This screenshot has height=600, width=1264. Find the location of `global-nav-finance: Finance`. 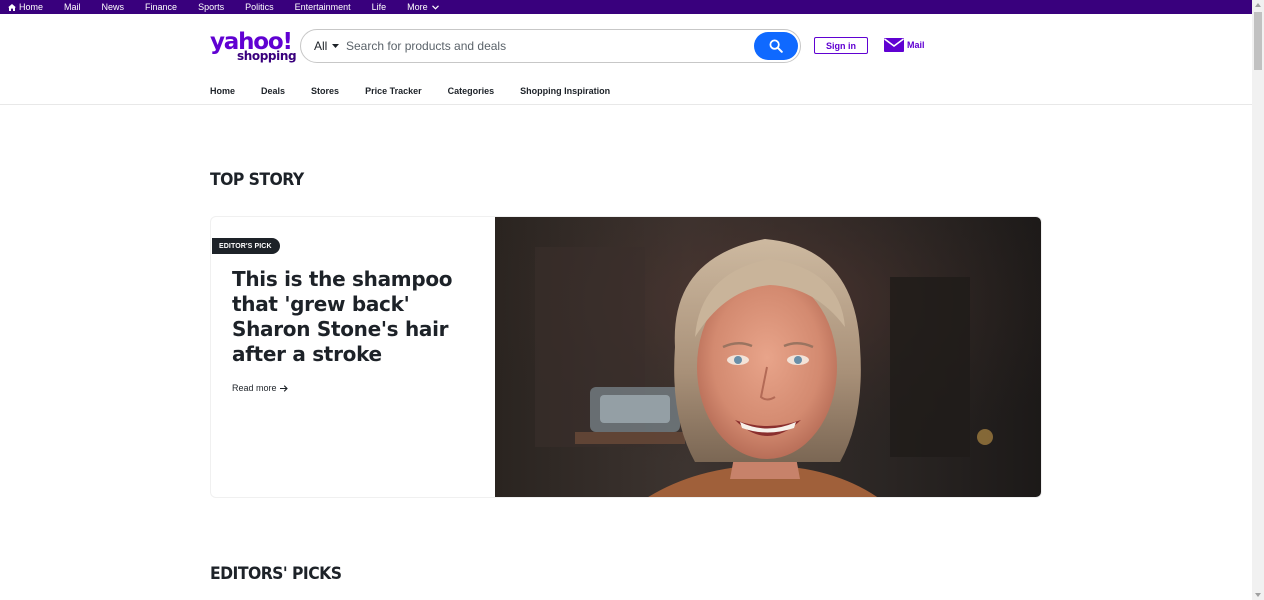

global-nav-finance: Finance is located at coordinates (161, 7).